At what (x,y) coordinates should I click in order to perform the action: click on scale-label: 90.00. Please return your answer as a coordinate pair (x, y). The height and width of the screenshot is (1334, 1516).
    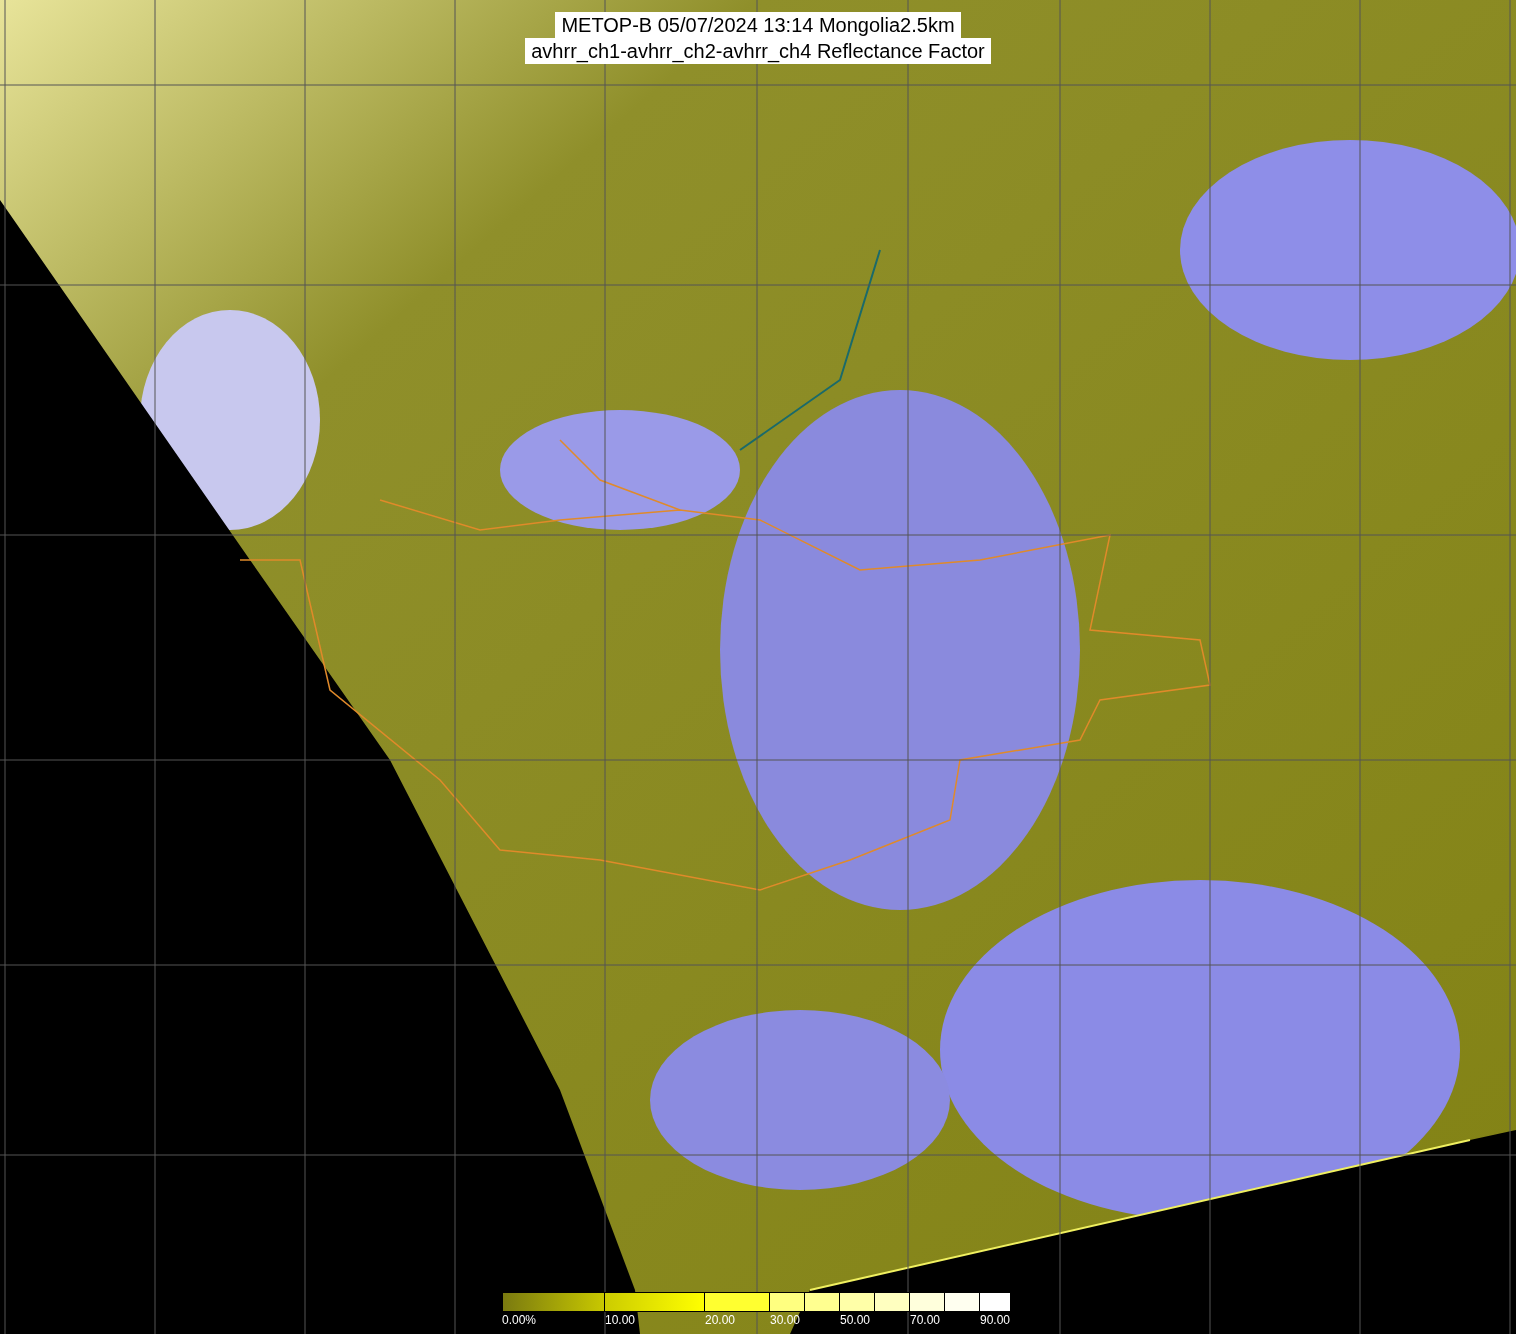
    Looking at the image, I should click on (995, 1320).